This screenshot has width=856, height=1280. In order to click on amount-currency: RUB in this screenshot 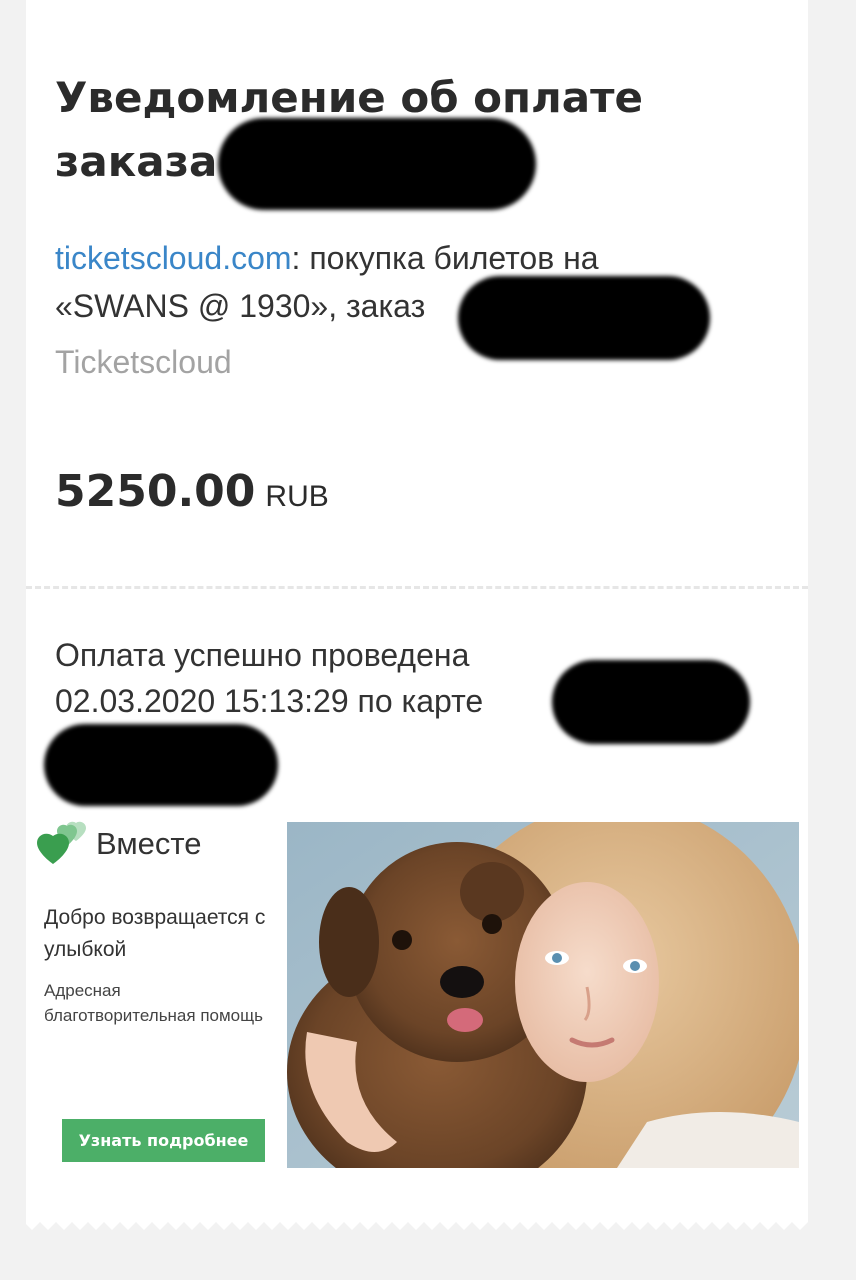, I will do `click(297, 496)`.